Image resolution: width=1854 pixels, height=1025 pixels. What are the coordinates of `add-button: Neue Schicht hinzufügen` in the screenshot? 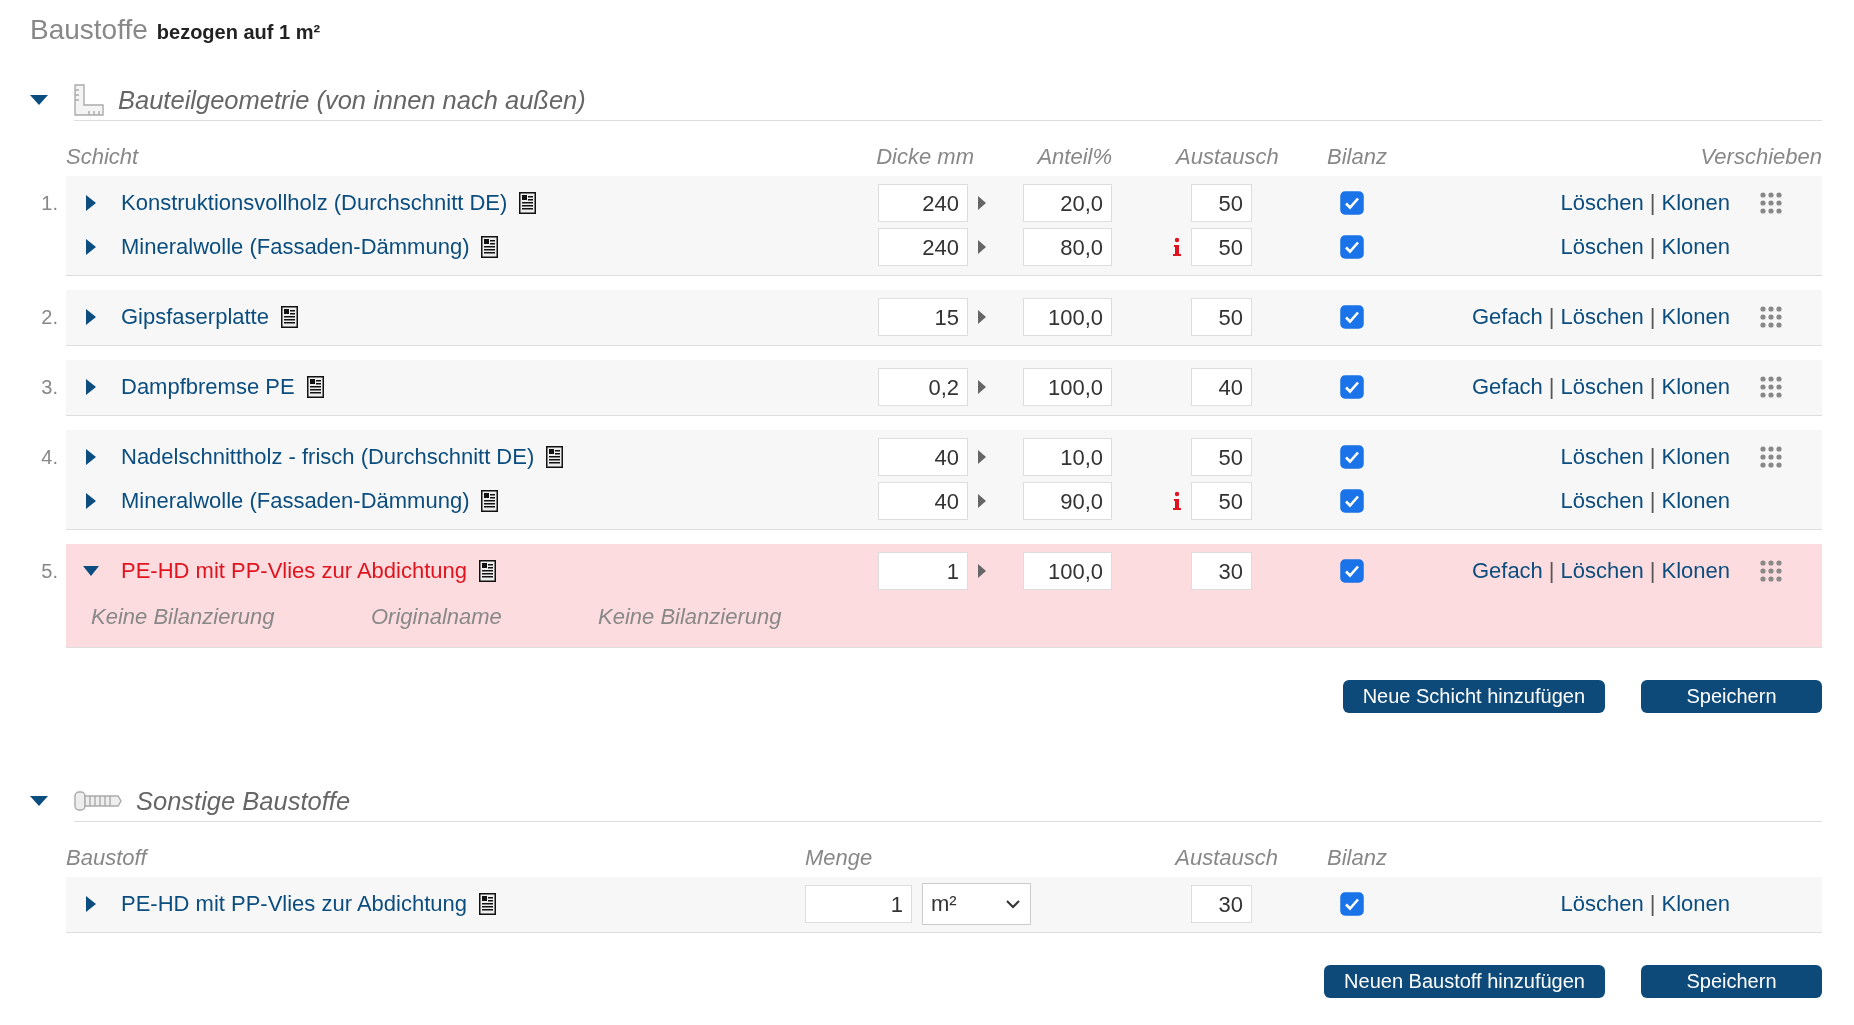 It's located at (1473, 696).